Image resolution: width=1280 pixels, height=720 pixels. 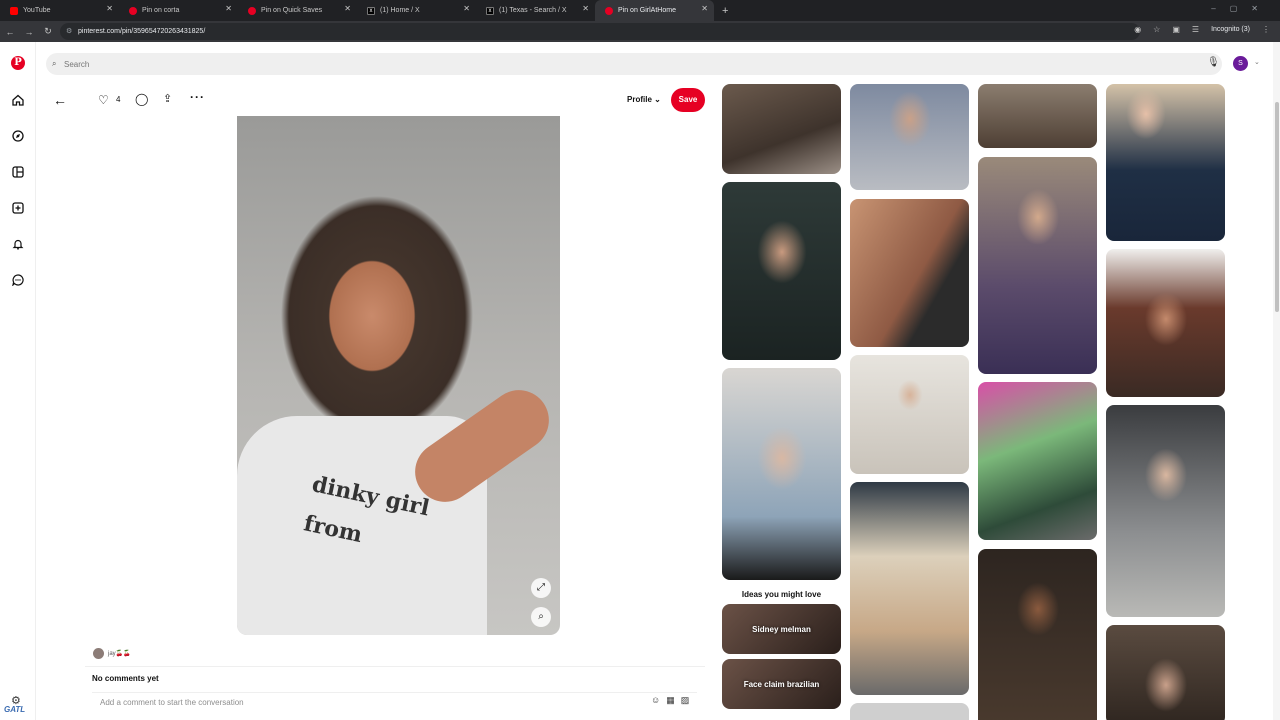 I want to click on visual-search-icon: ⌕, so click(x=541, y=617).